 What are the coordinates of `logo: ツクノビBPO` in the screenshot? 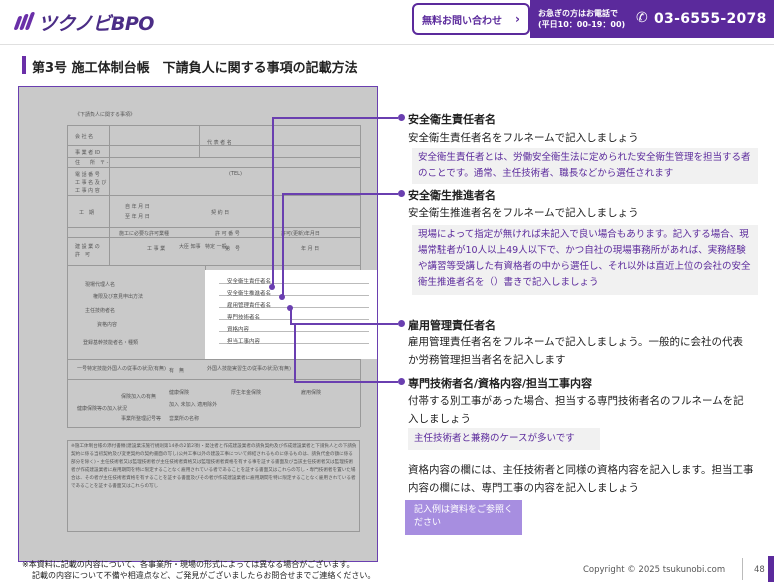 It's located at (83, 22).